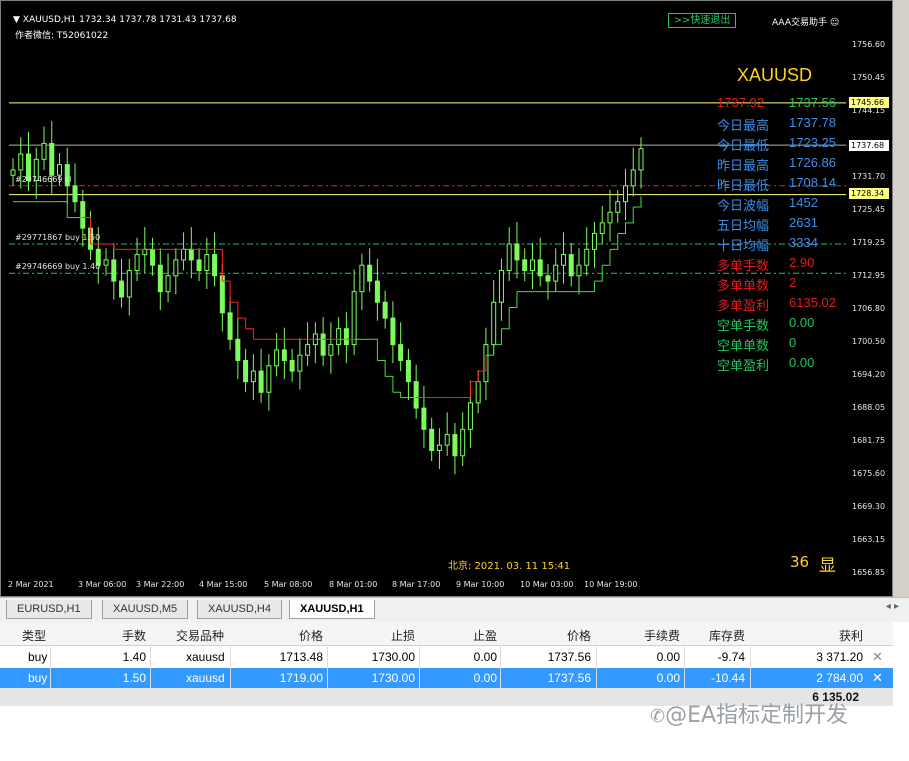  Describe the element at coordinates (851, 635) in the screenshot. I see `column-header: 获利` at that location.